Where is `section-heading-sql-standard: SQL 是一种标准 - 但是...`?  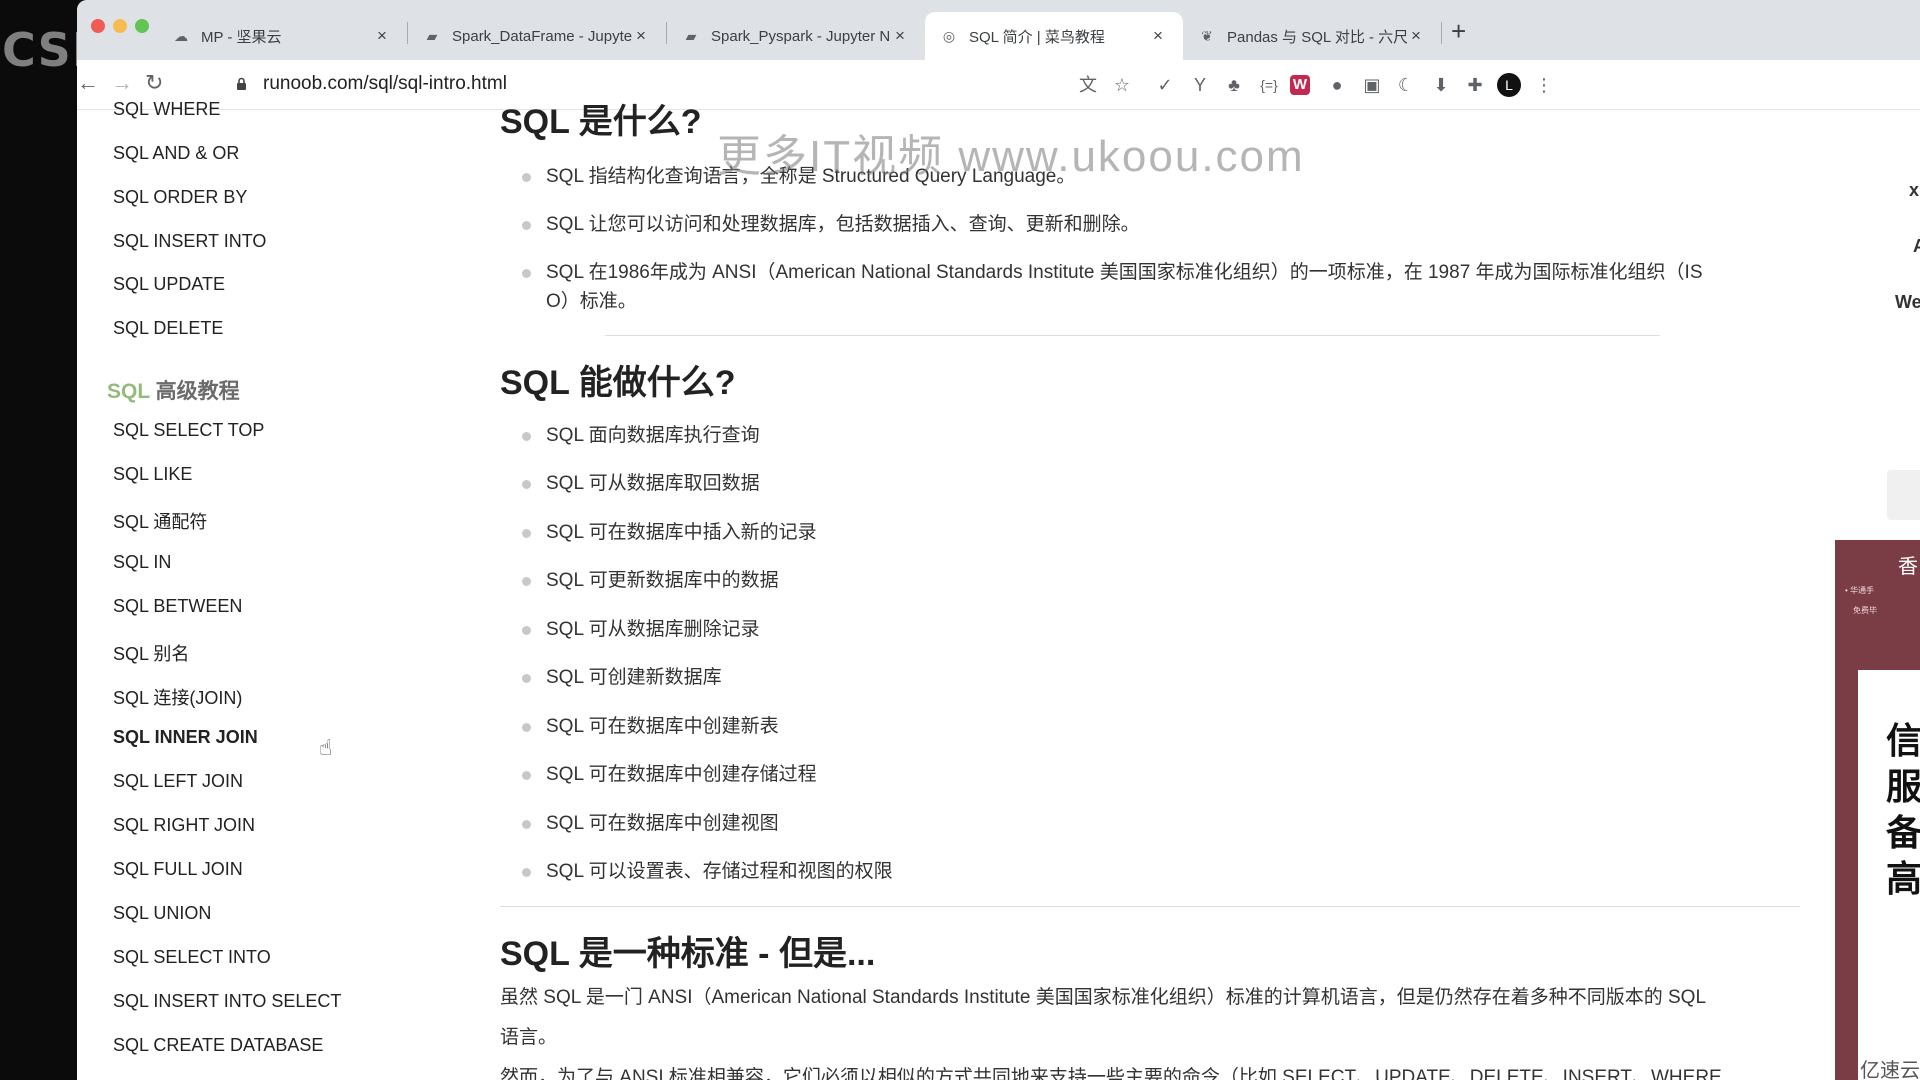 section-heading-sql-standard: SQL 是一种标准 - 但是... is located at coordinates (688, 954).